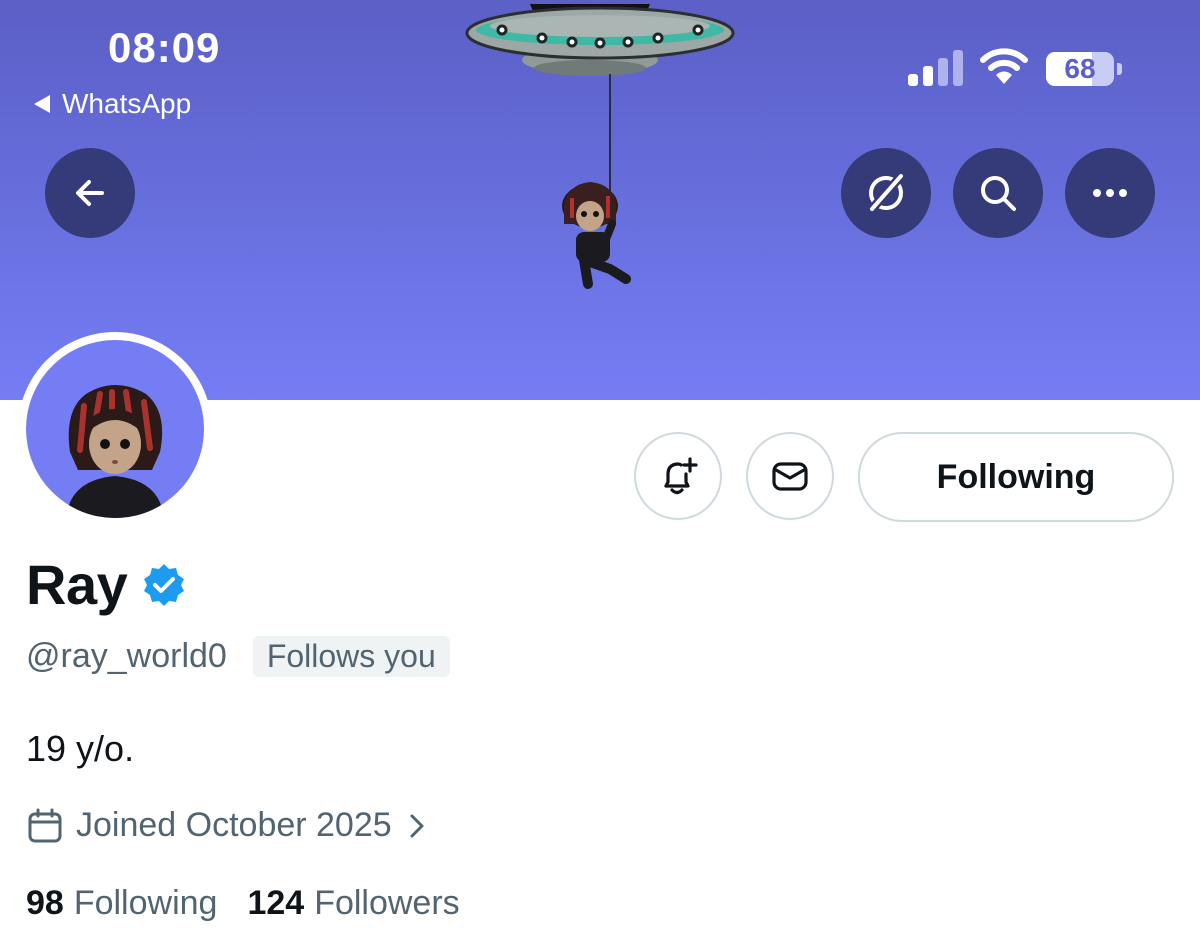 The width and height of the screenshot is (1200, 948). I want to click on battery-level: 68, so click(1080, 68).